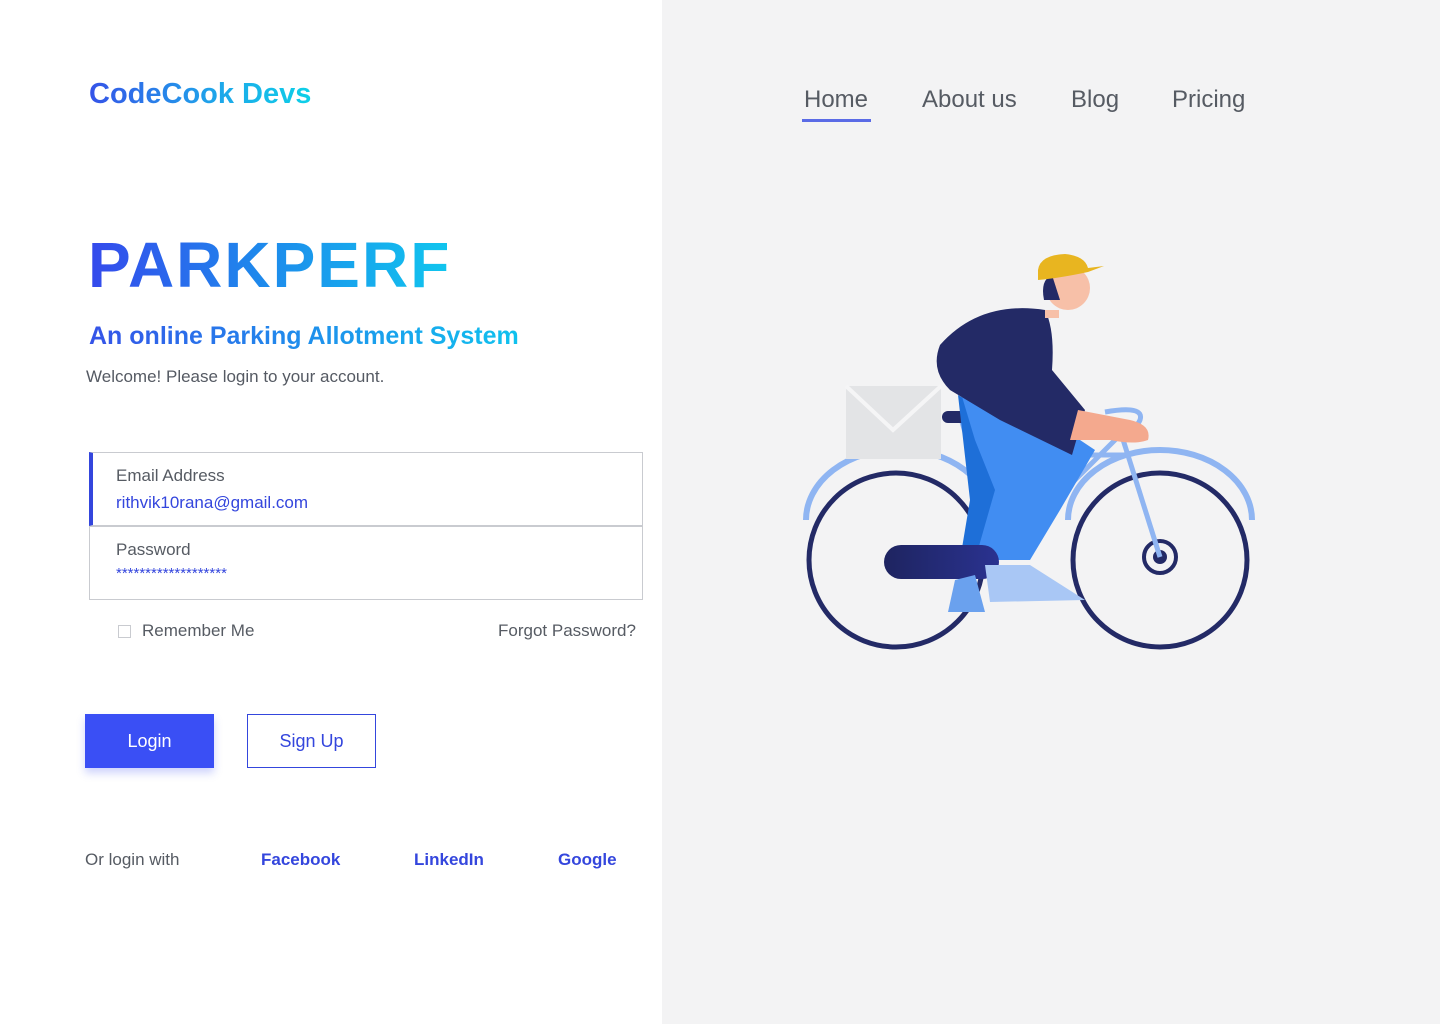 Image resolution: width=1440 pixels, height=1024 pixels. What do you see at coordinates (449, 860) in the screenshot?
I see `linkedin-login-link: LinkedIn` at bounding box center [449, 860].